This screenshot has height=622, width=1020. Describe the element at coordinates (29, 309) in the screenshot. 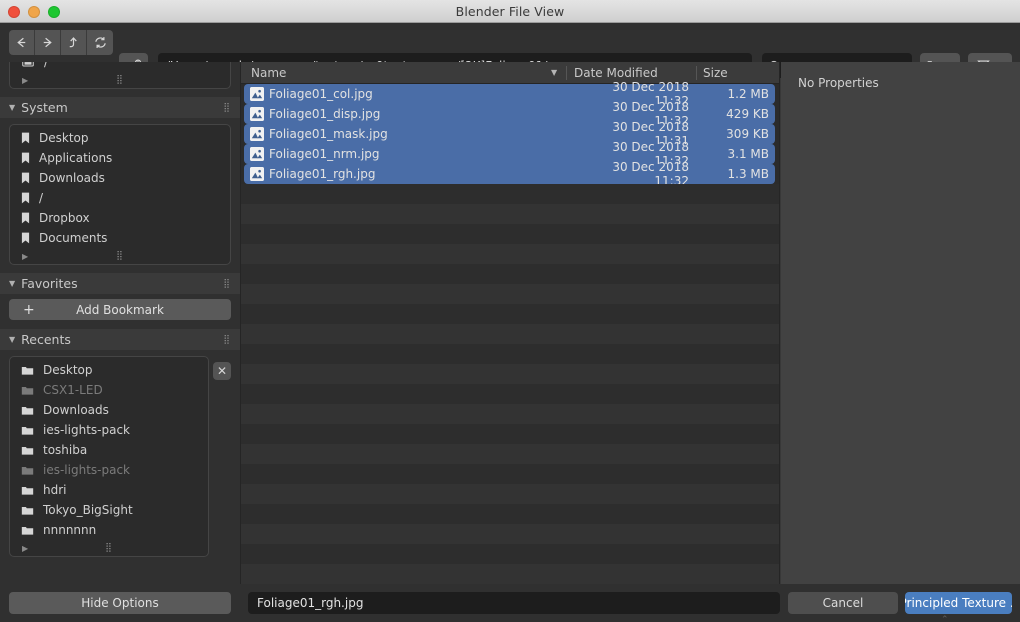

I see `plus-icon: +` at that location.